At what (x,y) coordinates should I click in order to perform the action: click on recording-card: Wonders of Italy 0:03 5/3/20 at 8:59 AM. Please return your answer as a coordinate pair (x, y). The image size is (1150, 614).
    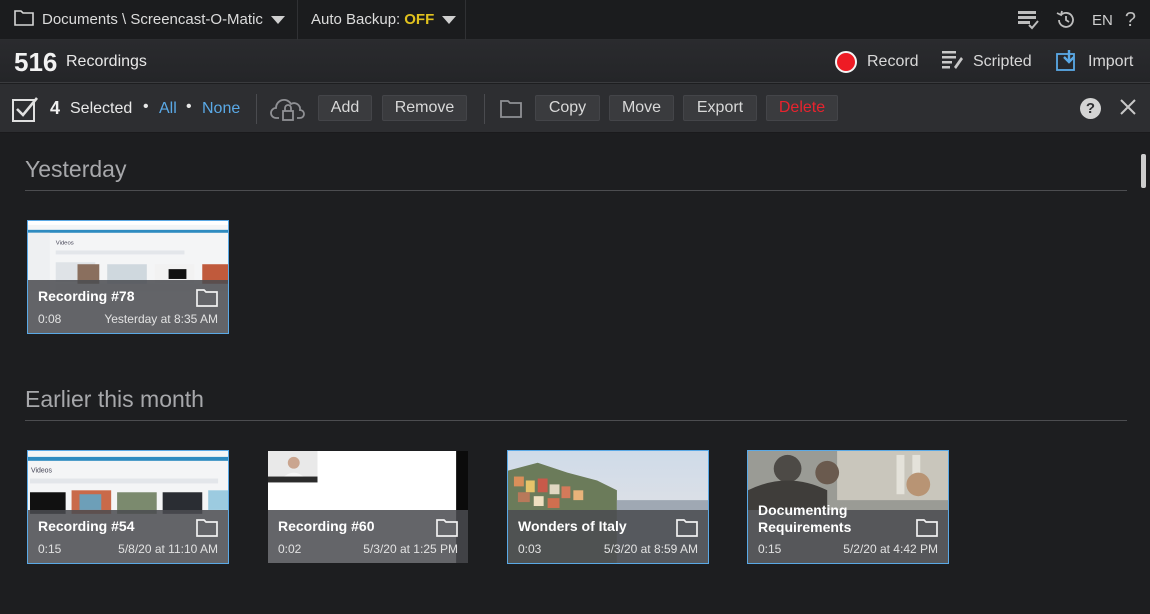
    Looking at the image, I should click on (608, 507).